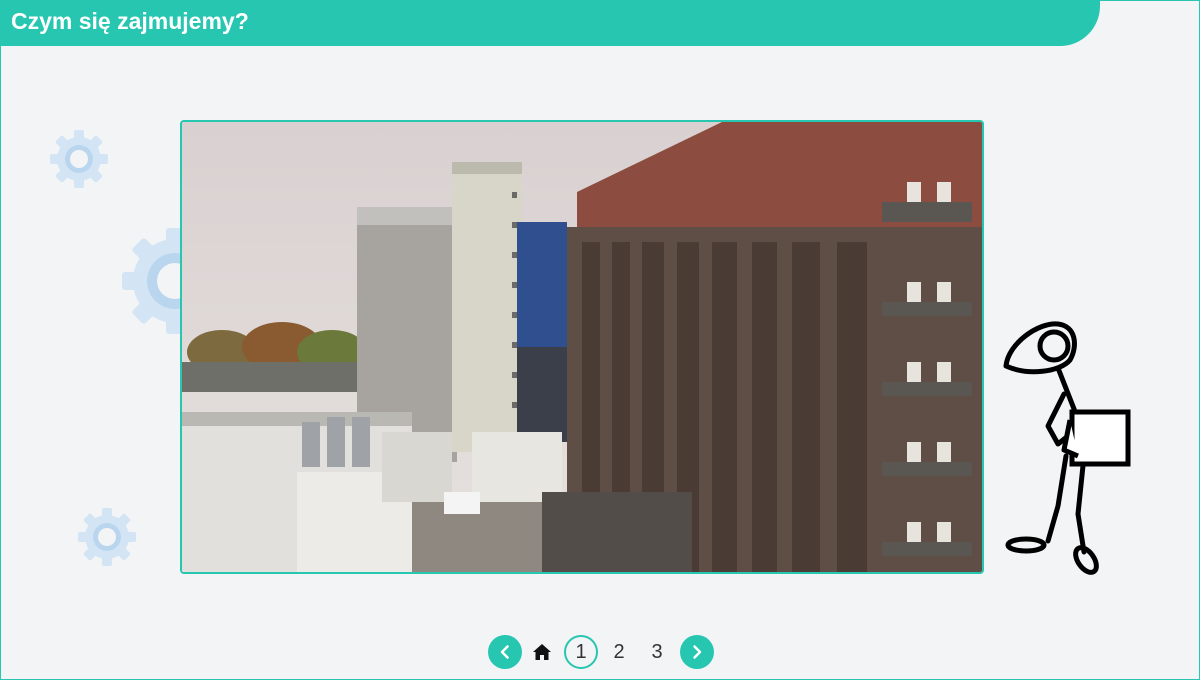 The image size is (1200, 680). I want to click on pagination: 1 2 3, so click(601, 652).